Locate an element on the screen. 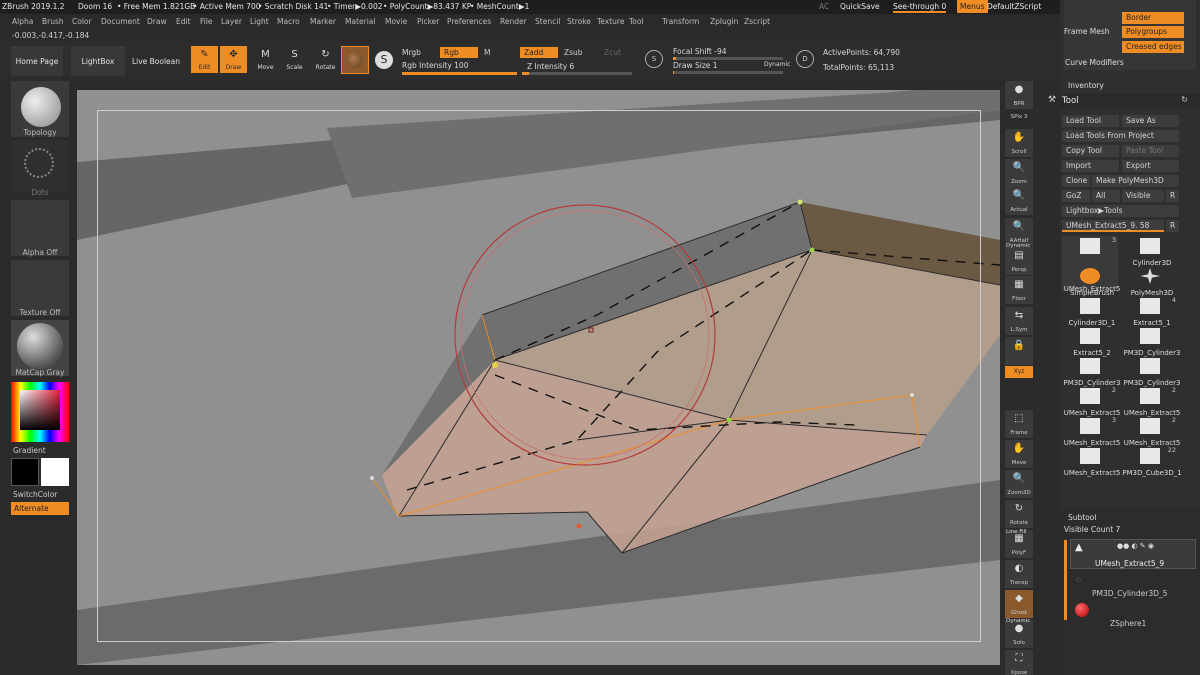 Image resolution: width=1200 pixels, height=675 pixels. quicksave-button: QuickSave is located at coordinates (860, 6).